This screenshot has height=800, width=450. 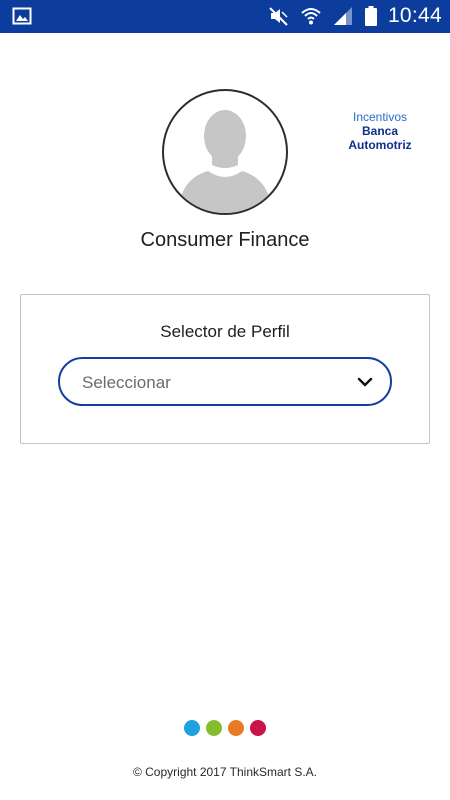 I want to click on dot-green, so click(x=214, y=728).